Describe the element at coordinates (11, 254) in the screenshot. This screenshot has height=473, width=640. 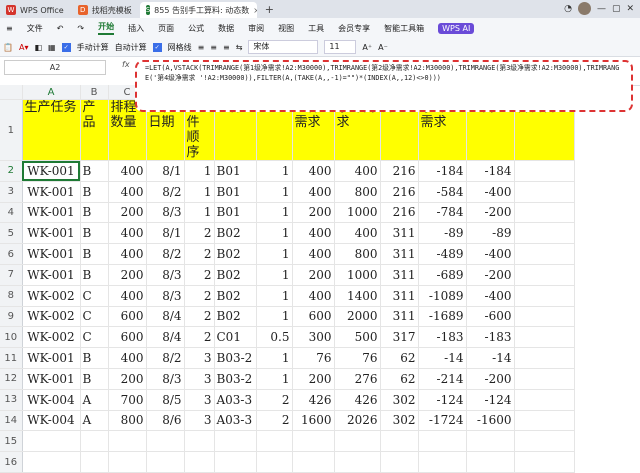
I see `row-header: 6` at that location.